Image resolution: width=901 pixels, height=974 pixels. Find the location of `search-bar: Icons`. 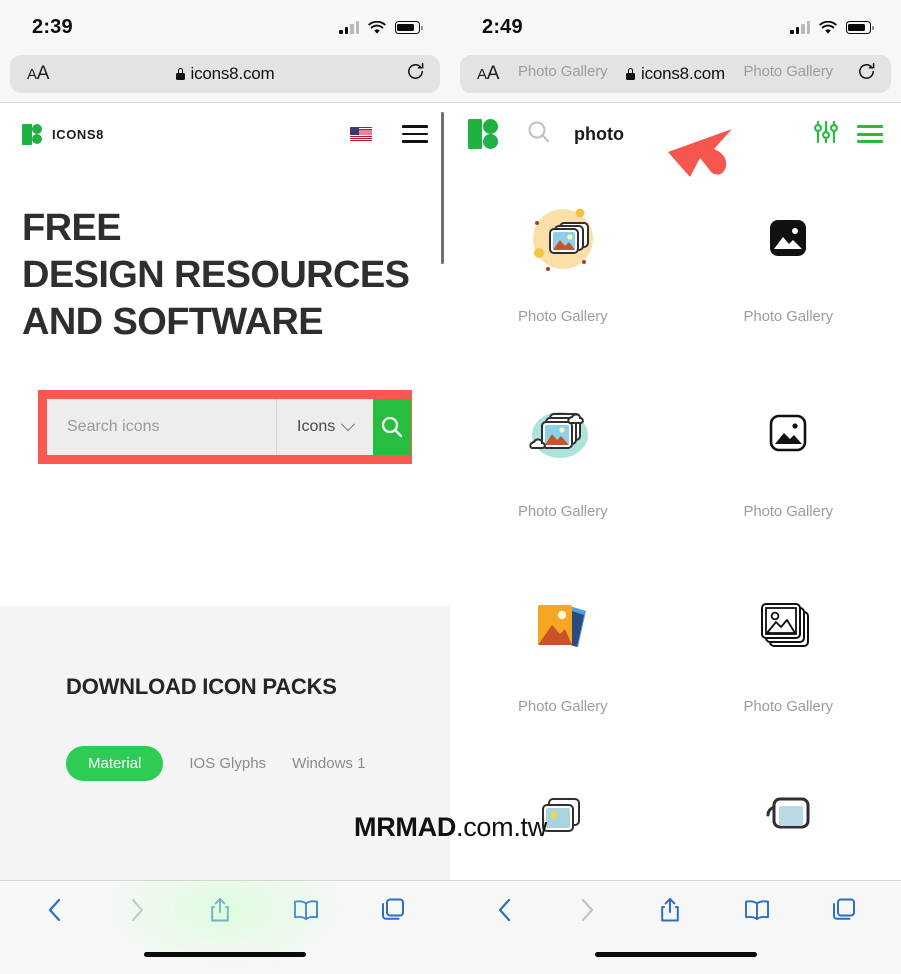

search-bar: Icons is located at coordinates (229, 427).